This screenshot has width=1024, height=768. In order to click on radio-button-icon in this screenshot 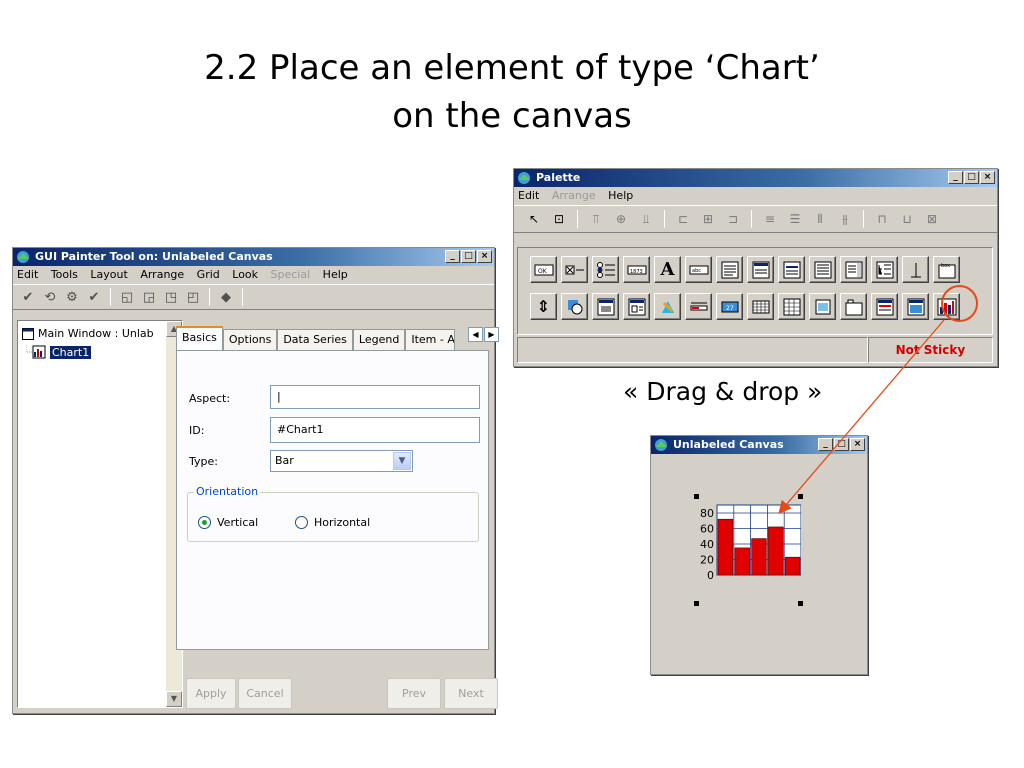, I will do `click(605, 269)`.